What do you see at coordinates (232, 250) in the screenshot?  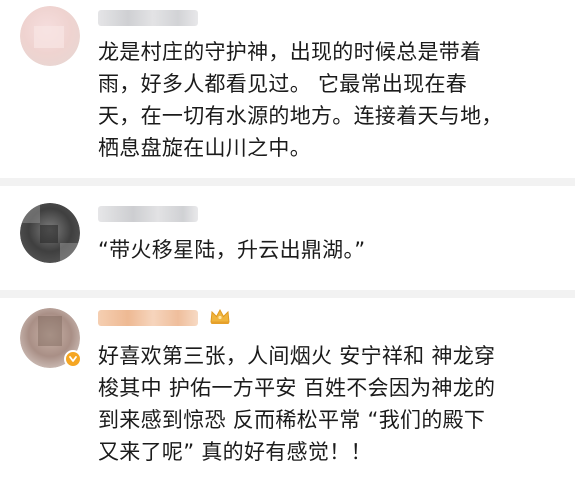 I see `comment-text: “带火移星陆，升云出鼎湖。”` at bounding box center [232, 250].